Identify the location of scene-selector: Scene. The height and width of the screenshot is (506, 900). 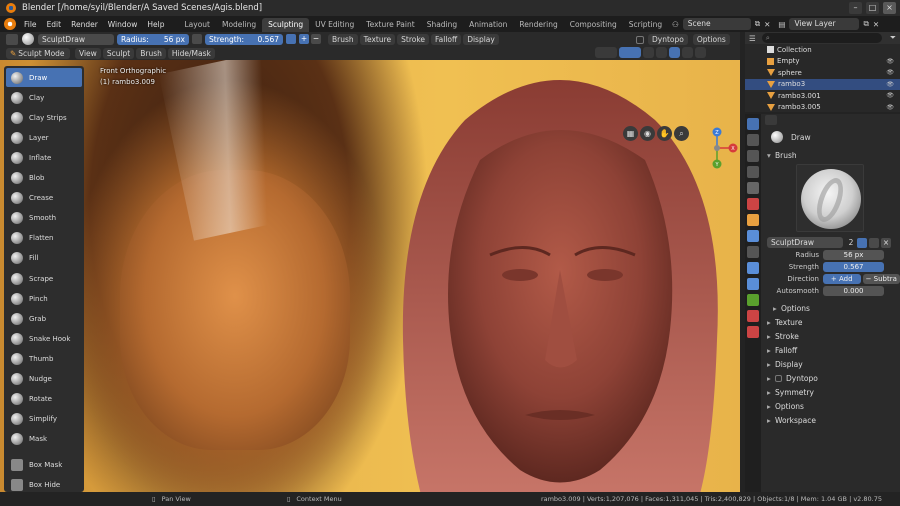
(716, 24).